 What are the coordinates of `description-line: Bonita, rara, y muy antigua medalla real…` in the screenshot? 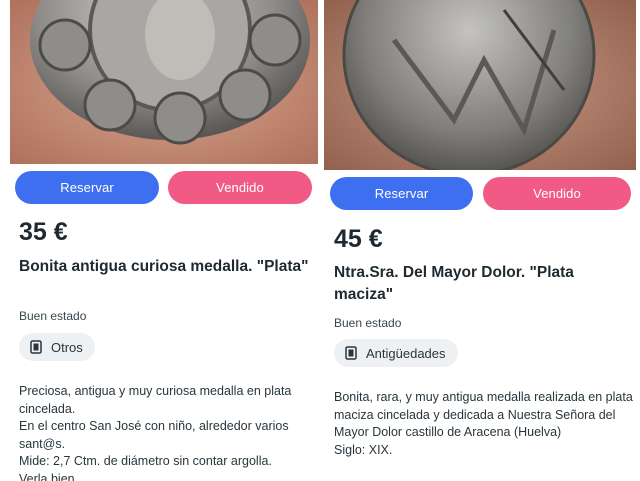 It's located at (483, 414).